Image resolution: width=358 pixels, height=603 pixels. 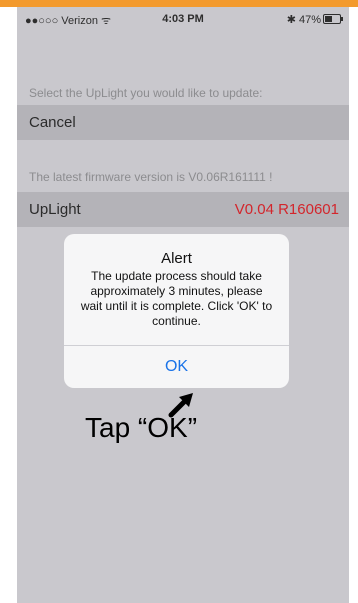 What do you see at coordinates (141, 427) in the screenshot?
I see `tap-ok-instruction: Tap “OK”` at bounding box center [141, 427].